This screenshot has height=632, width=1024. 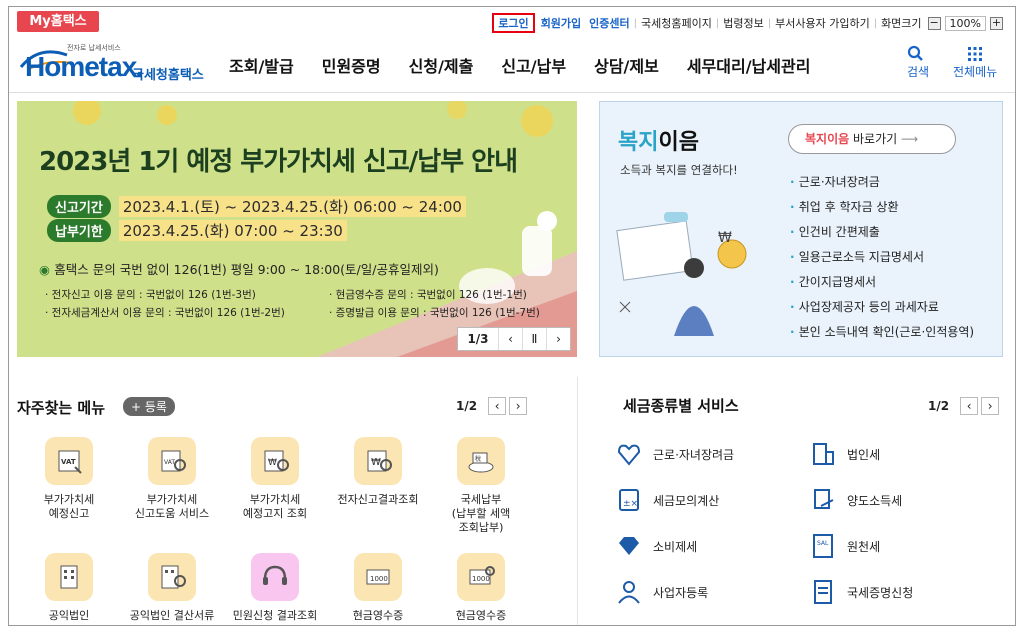 What do you see at coordinates (513, 23) in the screenshot?
I see `login-link: 로그인` at bounding box center [513, 23].